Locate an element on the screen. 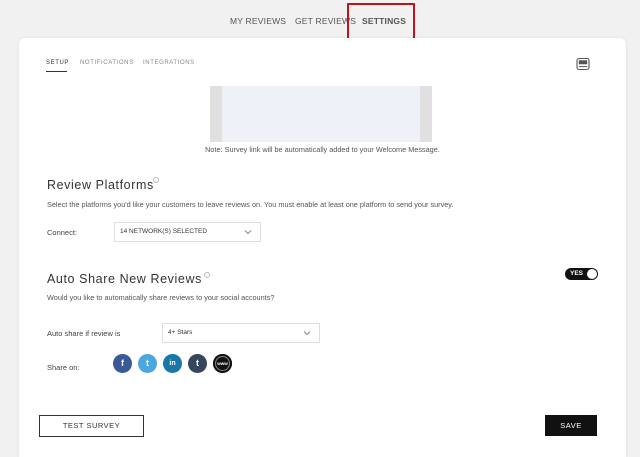 This screenshot has width=640, height=457. connect-networks-value: 14 NETWORK(S) SELECTED is located at coordinates (164, 231).